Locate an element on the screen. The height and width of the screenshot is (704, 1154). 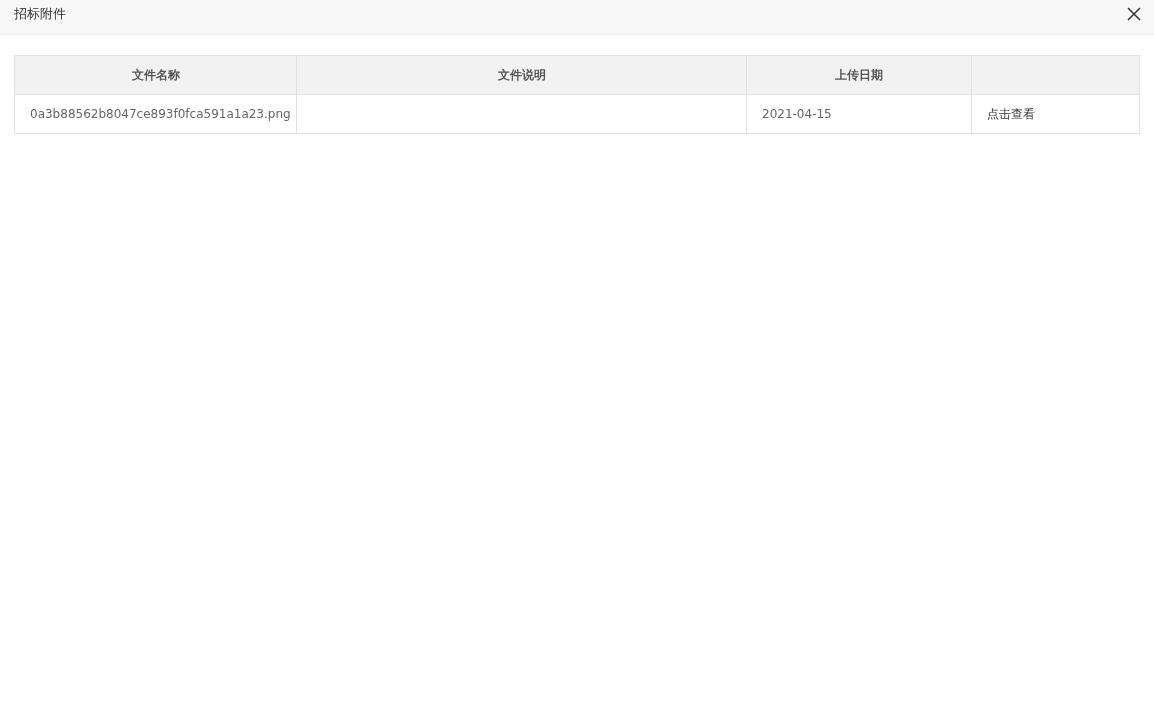
column-header: 文件名称 is located at coordinates (156, 75).